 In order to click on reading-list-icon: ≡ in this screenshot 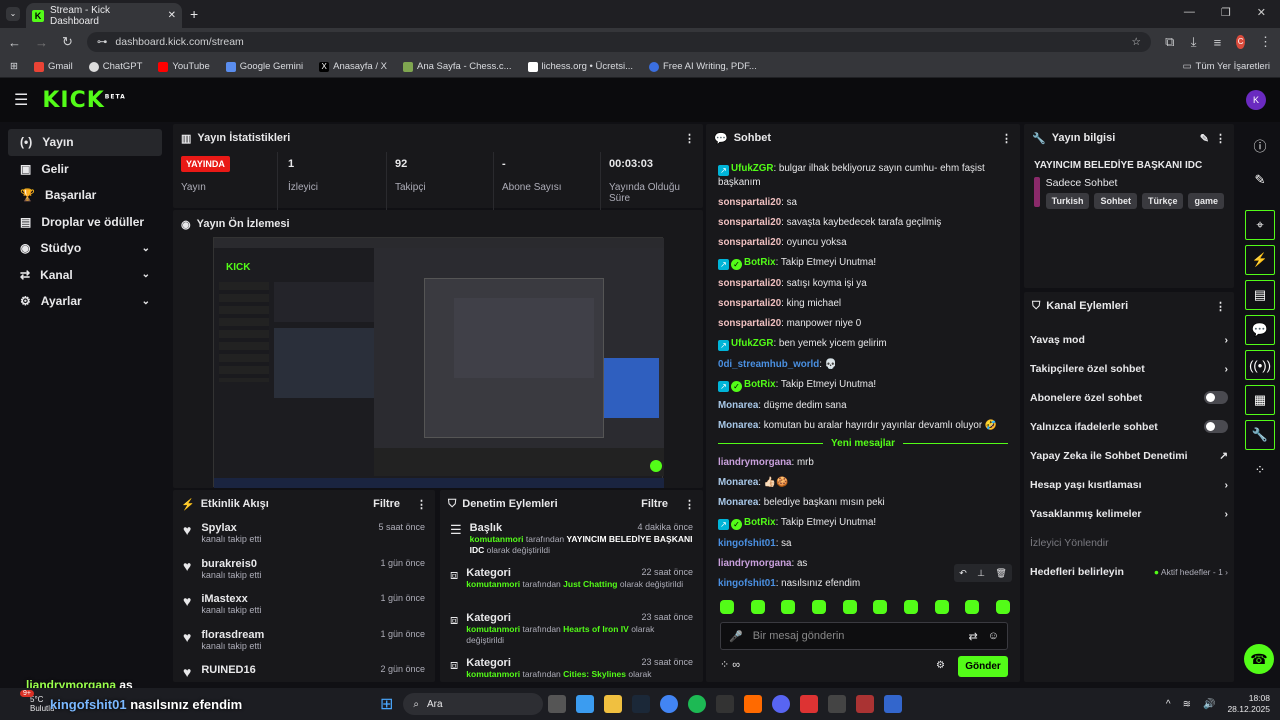, I will do `click(1218, 42)`.